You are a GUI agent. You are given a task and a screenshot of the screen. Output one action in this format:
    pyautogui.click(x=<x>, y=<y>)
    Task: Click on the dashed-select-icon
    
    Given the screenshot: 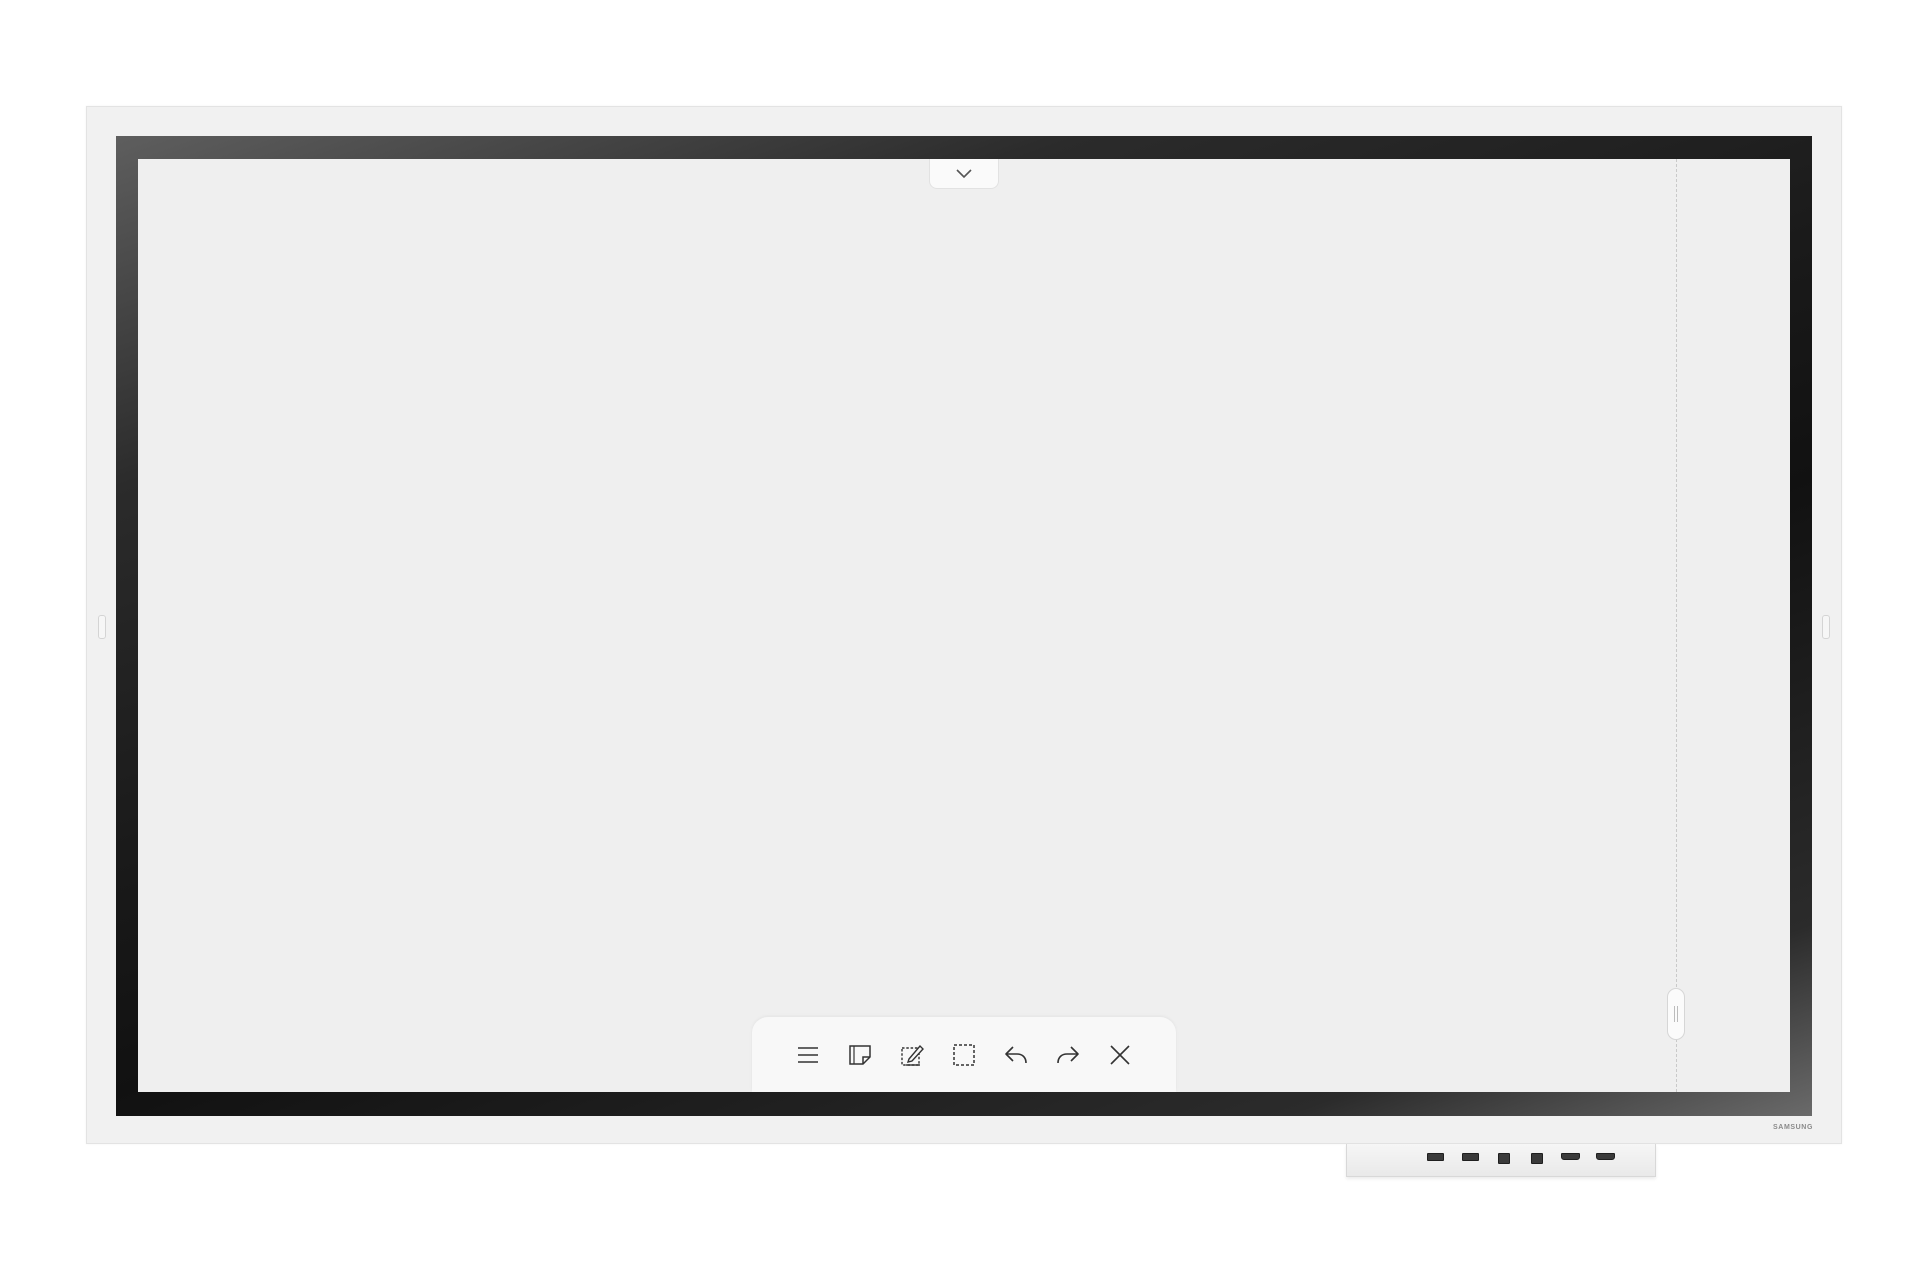 What is the action you would take?
    pyautogui.click(x=964, y=1054)
    